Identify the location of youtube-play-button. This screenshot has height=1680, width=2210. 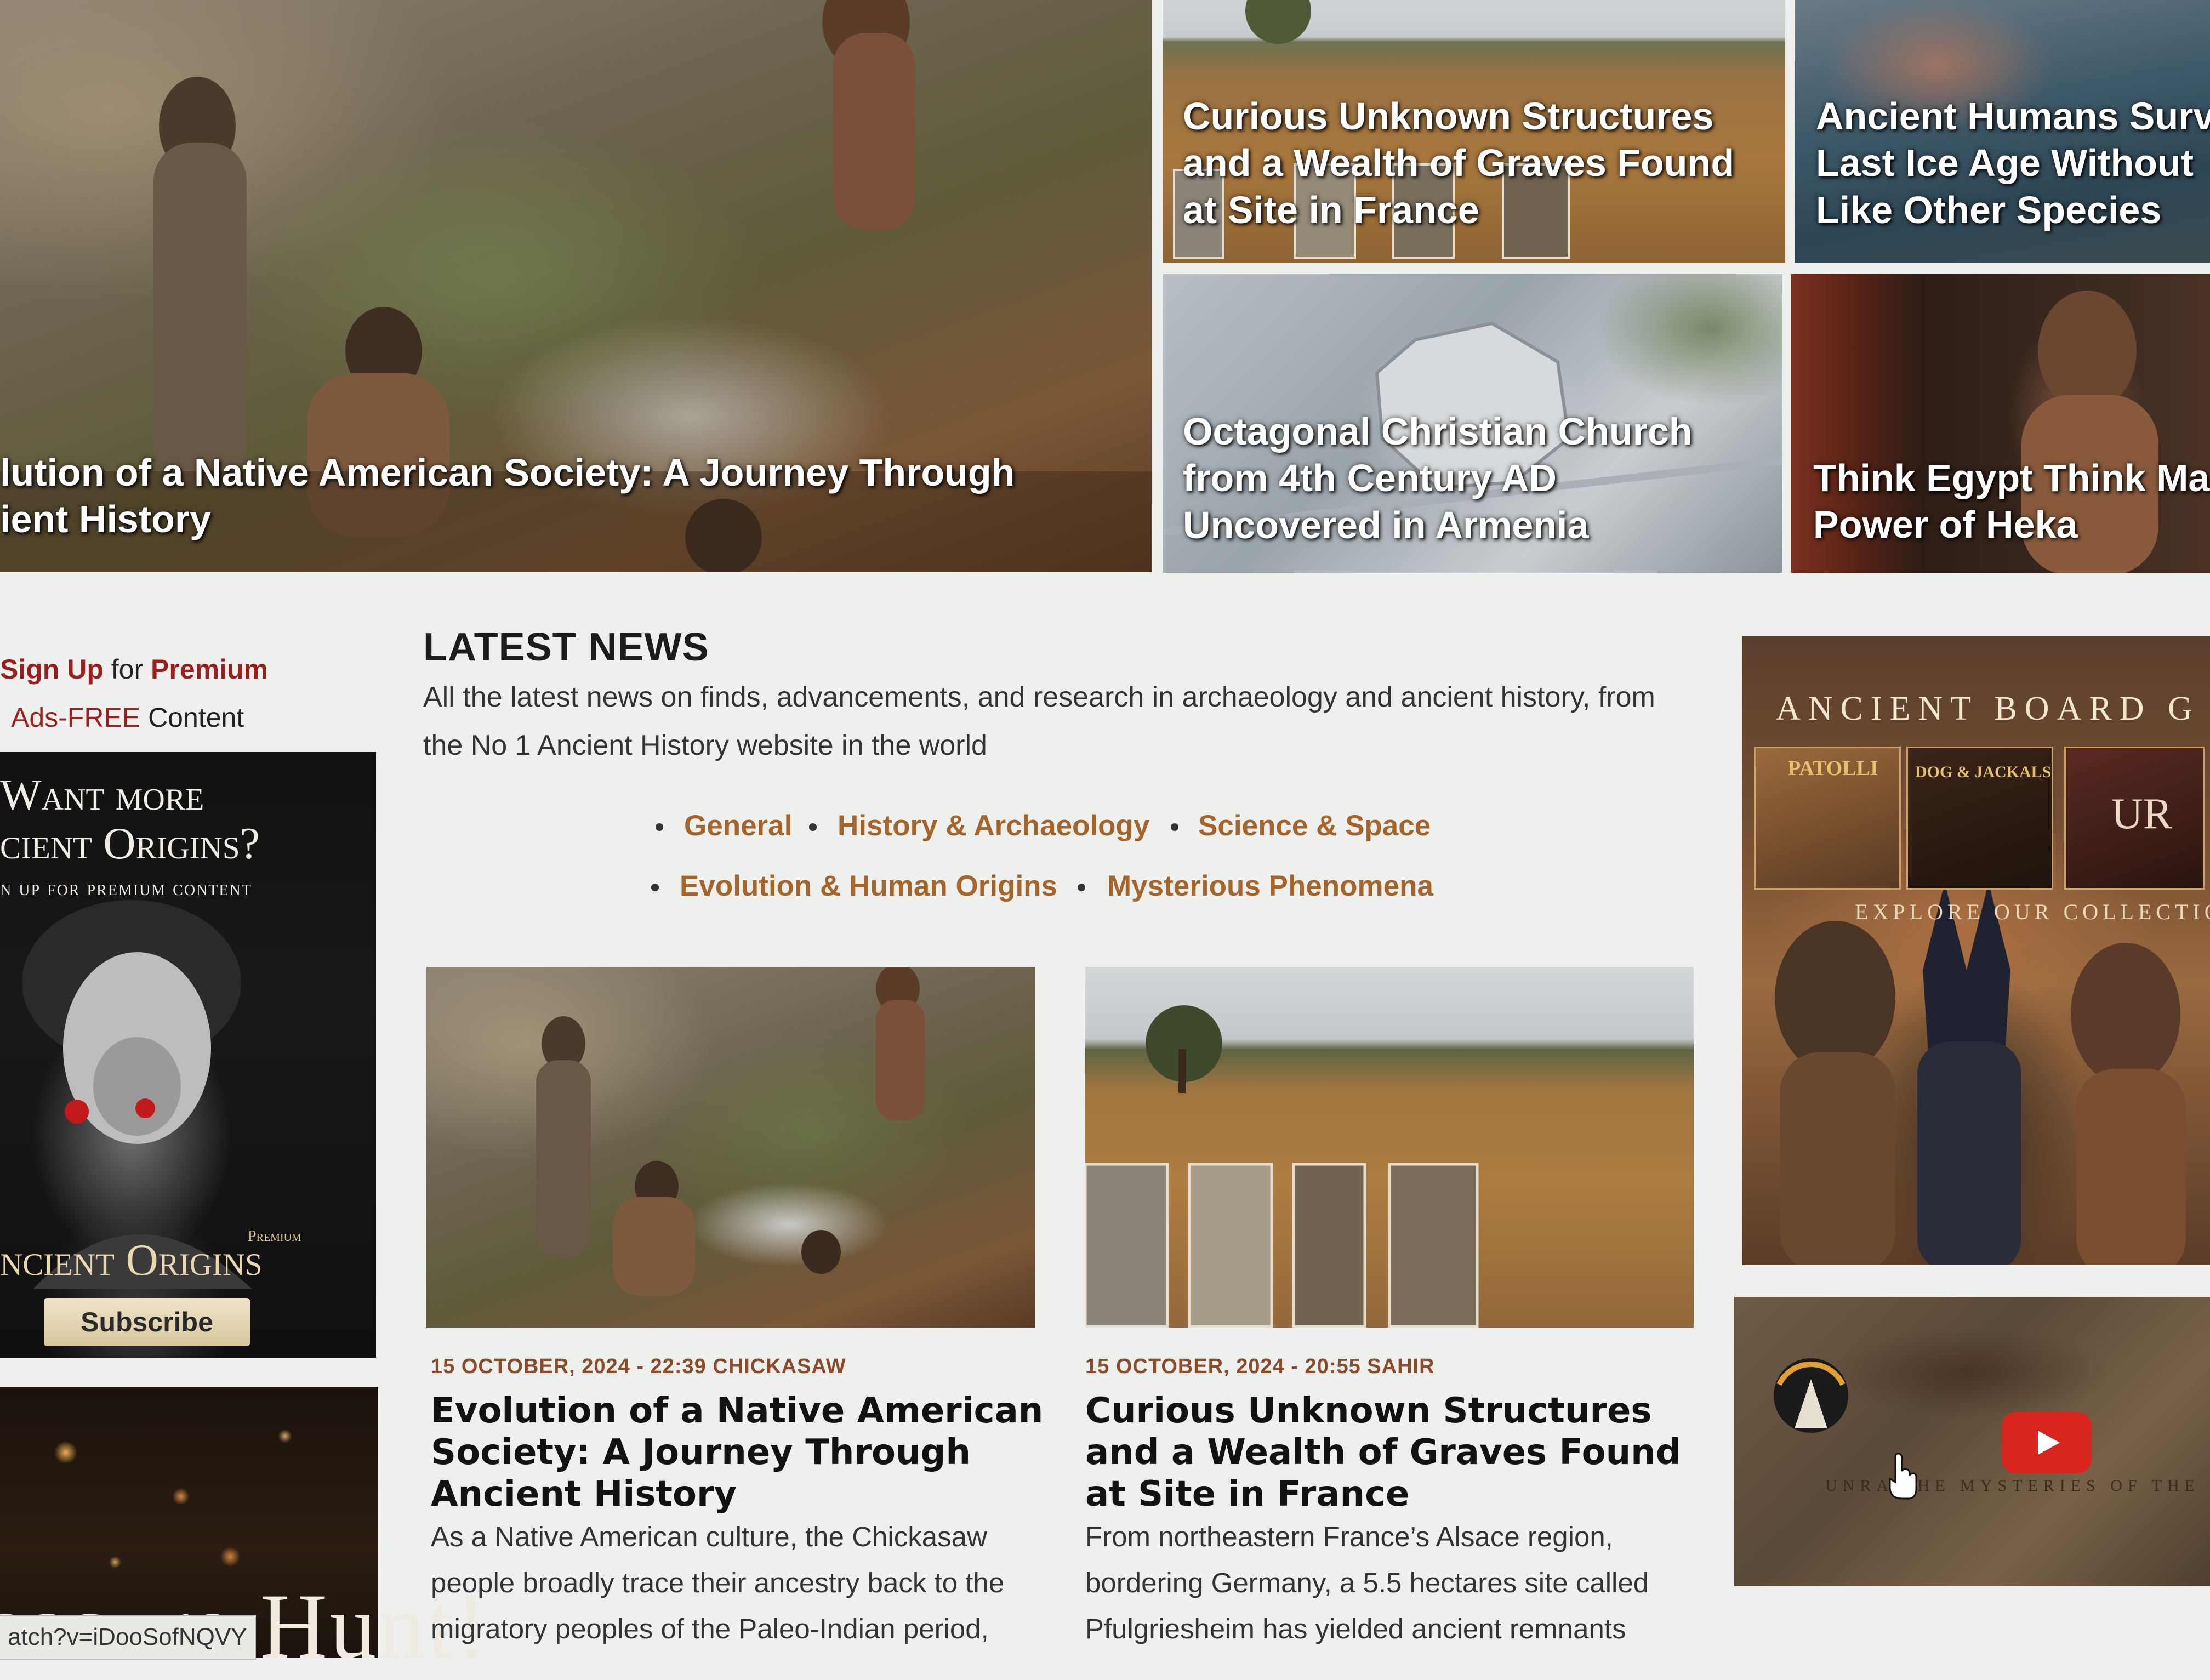
(2047, 1442).